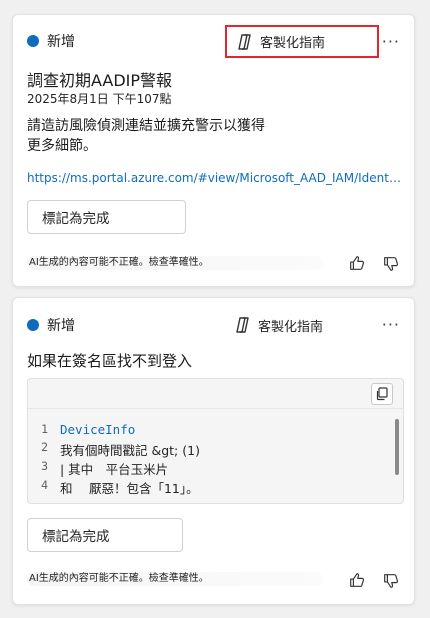 Image resolution: width=430 pixels, height=618 pixels. Describe the element at coordinates (215, 394) in the screenshot. I see `code-toolbar` at that location.